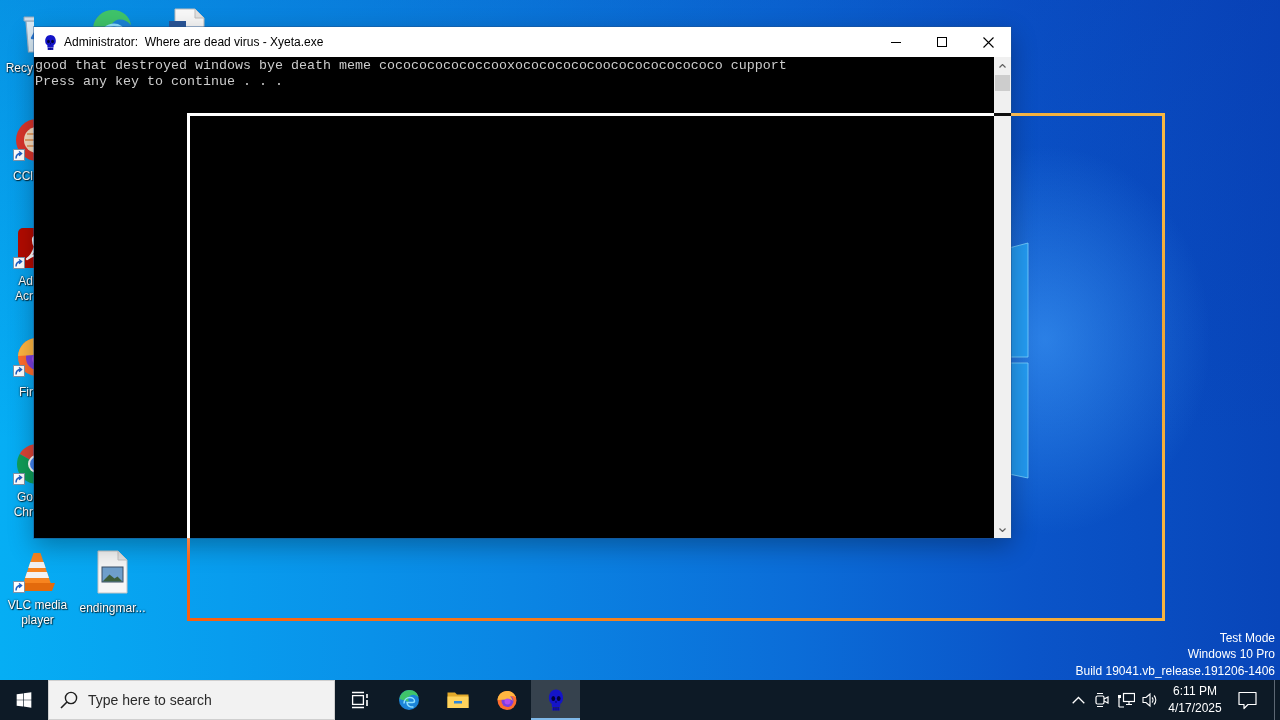 The height and width of the screenshot is (720, 1280). What do you see at coordinates (191, 700) in the screenshot?
I see `search-field: Type here to search` at bounding box center [191, 700].